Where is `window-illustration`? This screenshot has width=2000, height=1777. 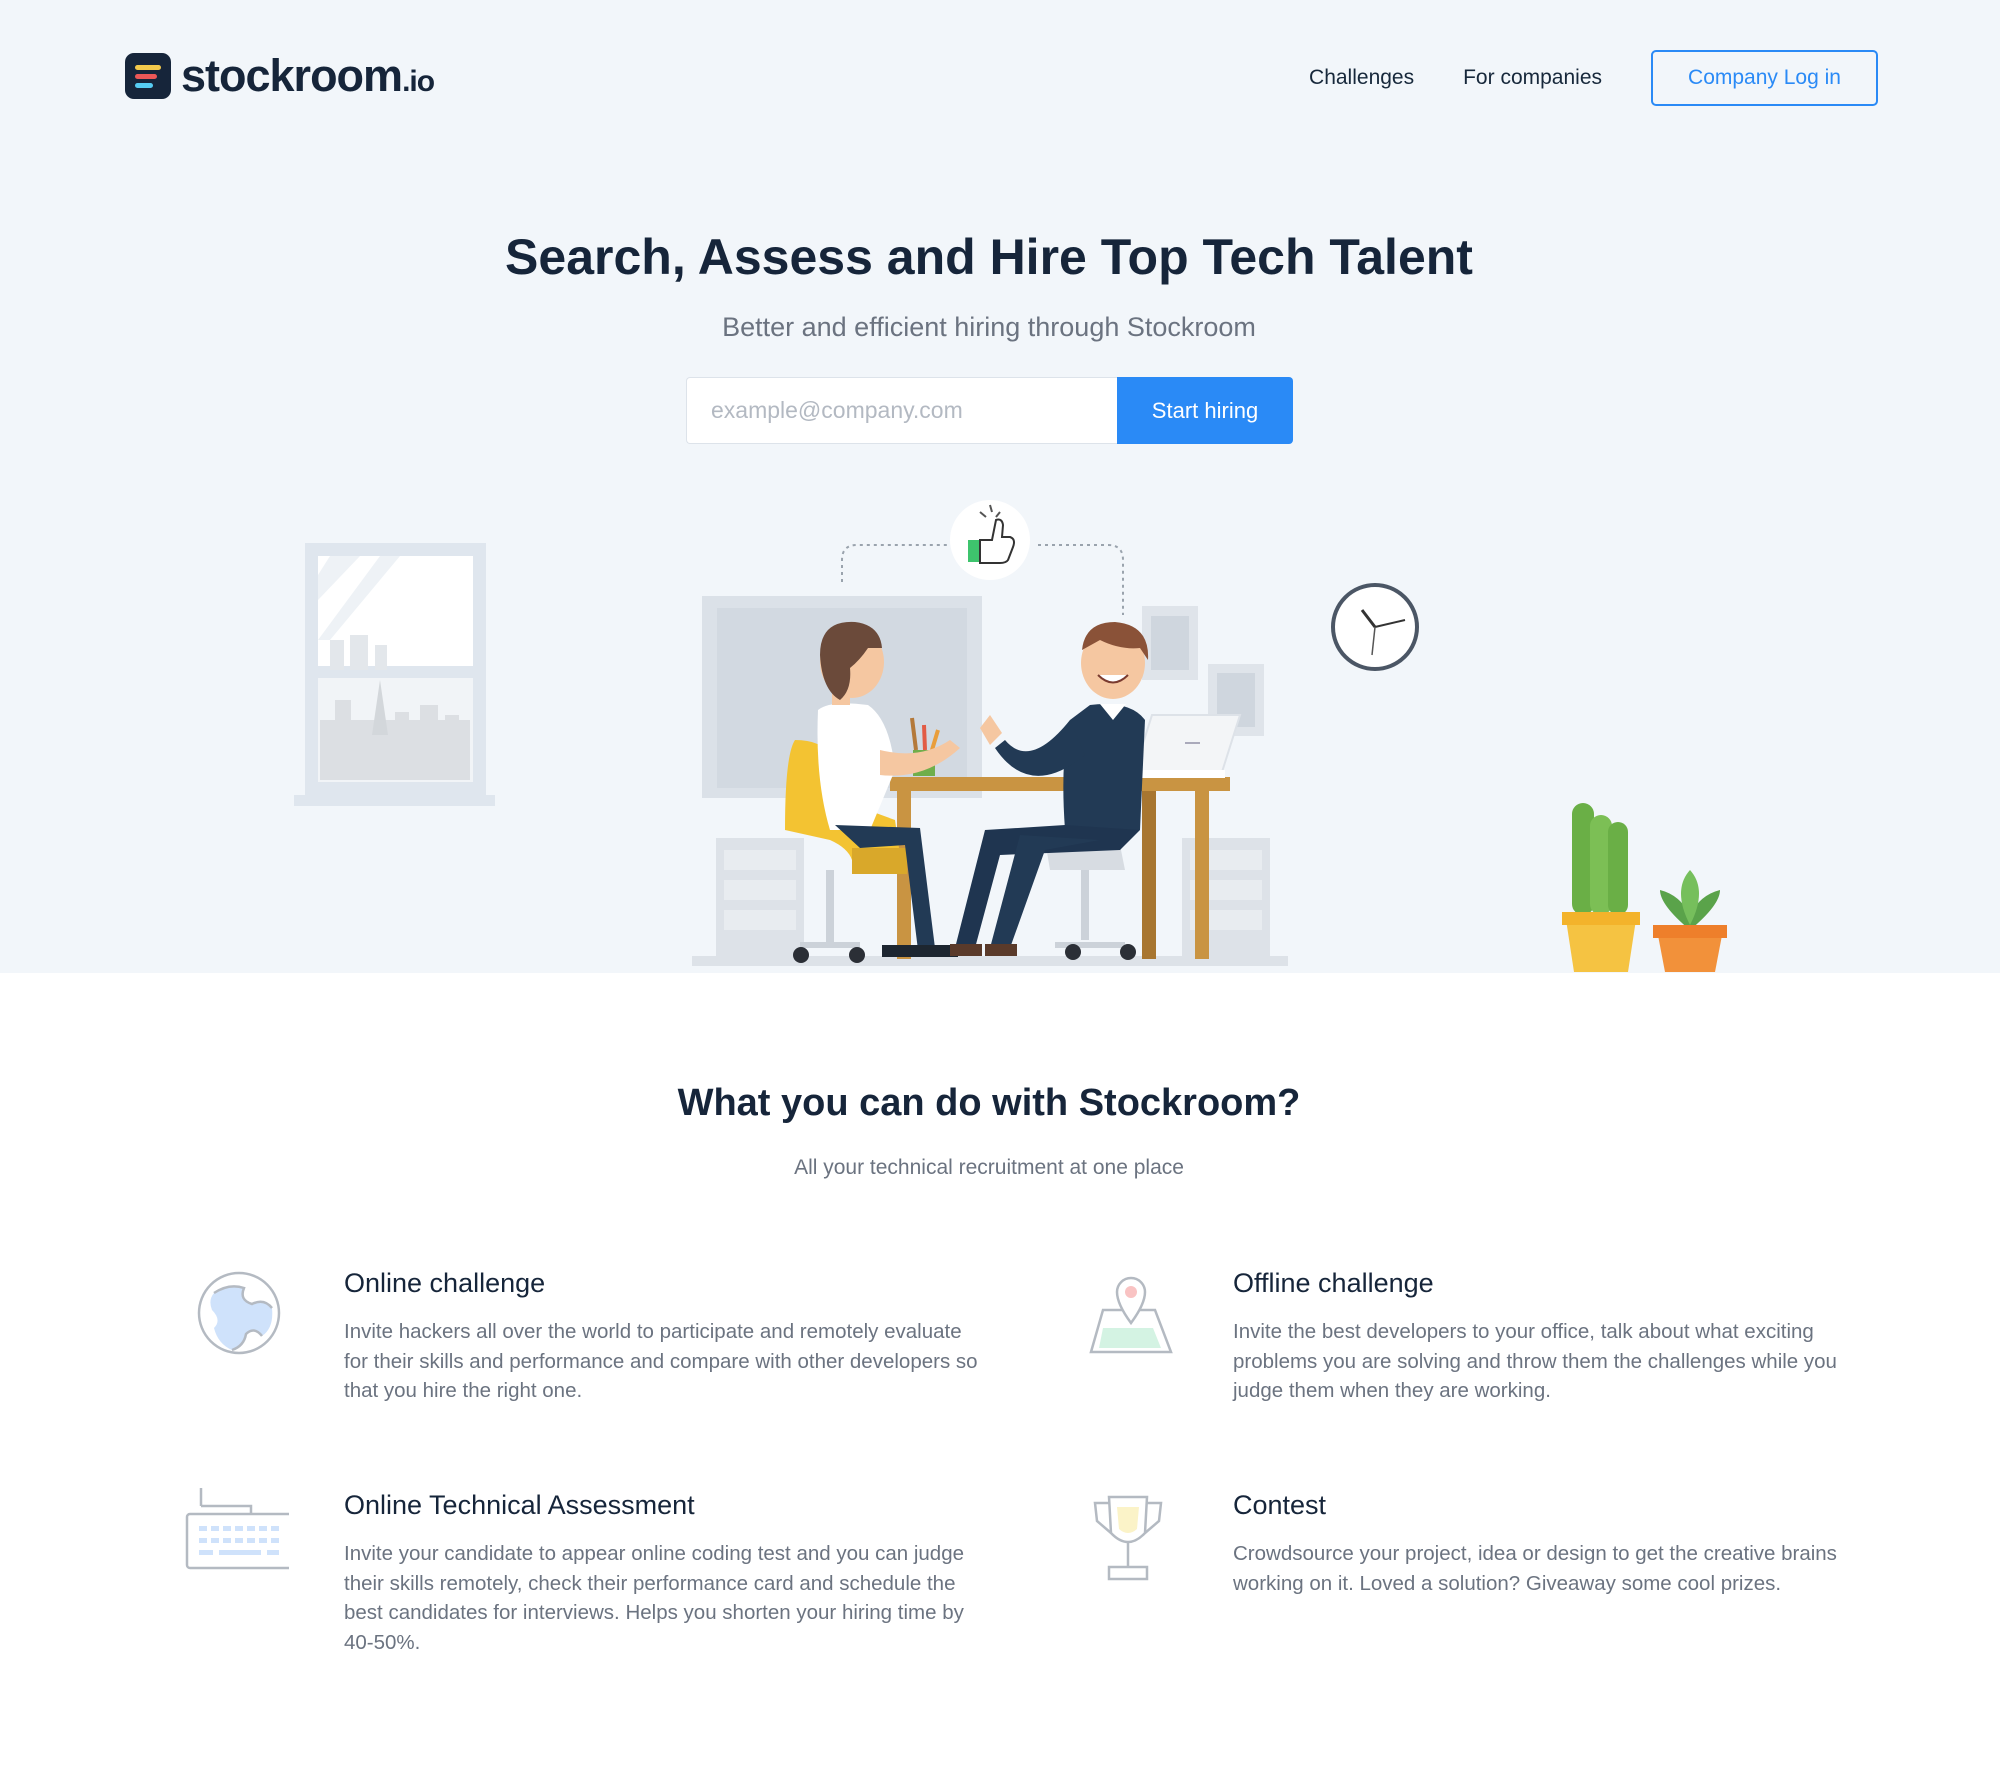
window-illustration is located at coordinates (394, 674).